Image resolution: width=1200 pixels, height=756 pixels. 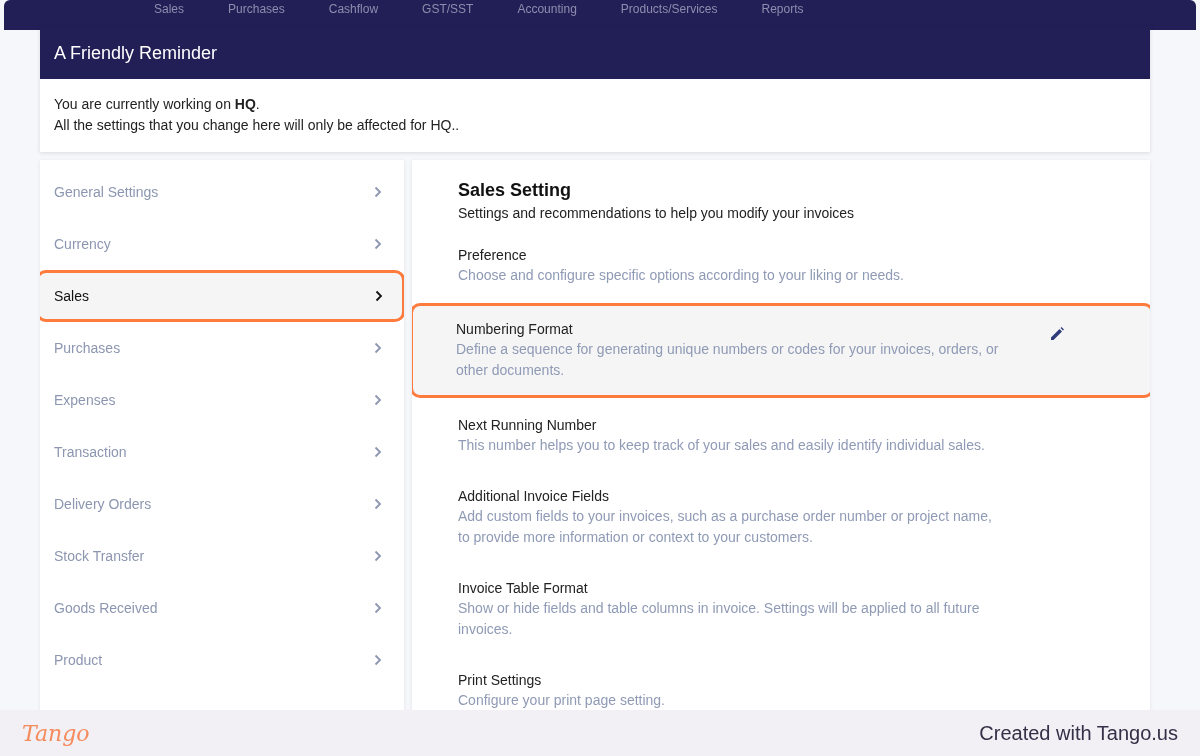 I want to click on sidebar-item: Goods Received, so click(x=222, y=608).